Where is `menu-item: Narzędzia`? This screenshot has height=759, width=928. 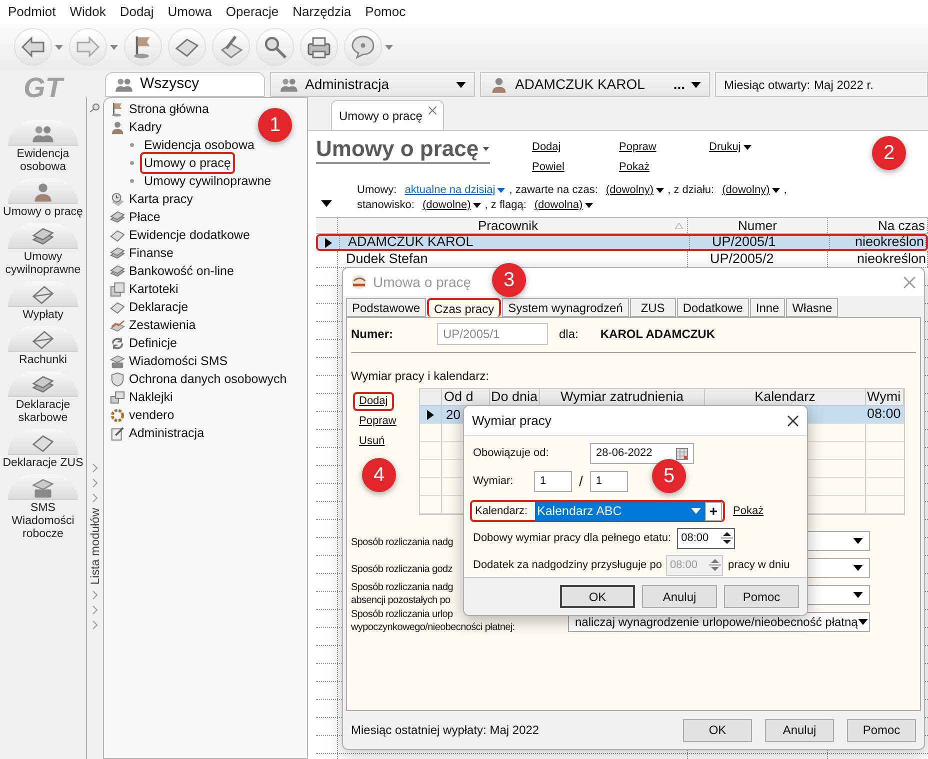
menu-item: Narzędzia is located at coordinates (322, 12).